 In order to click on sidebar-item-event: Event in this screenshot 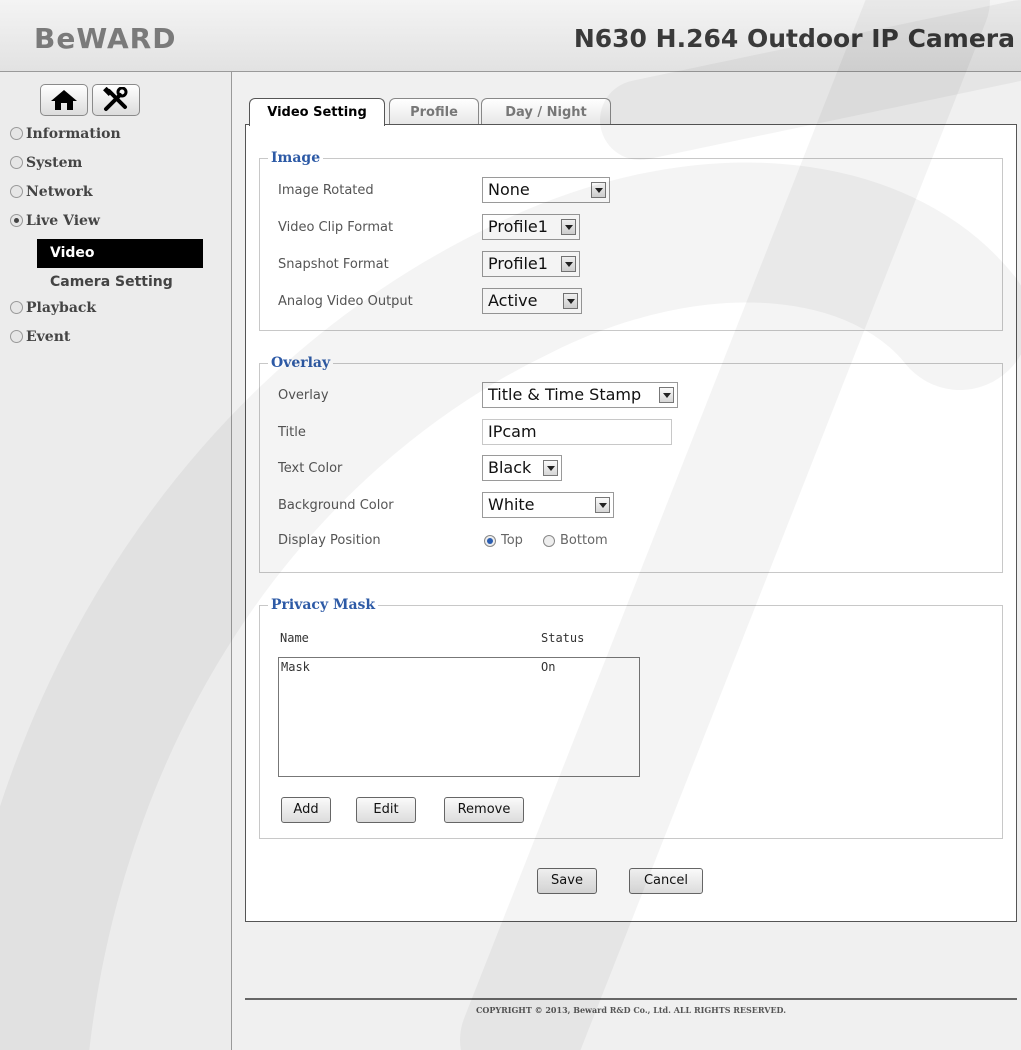, I will do `click(116, 340)`.